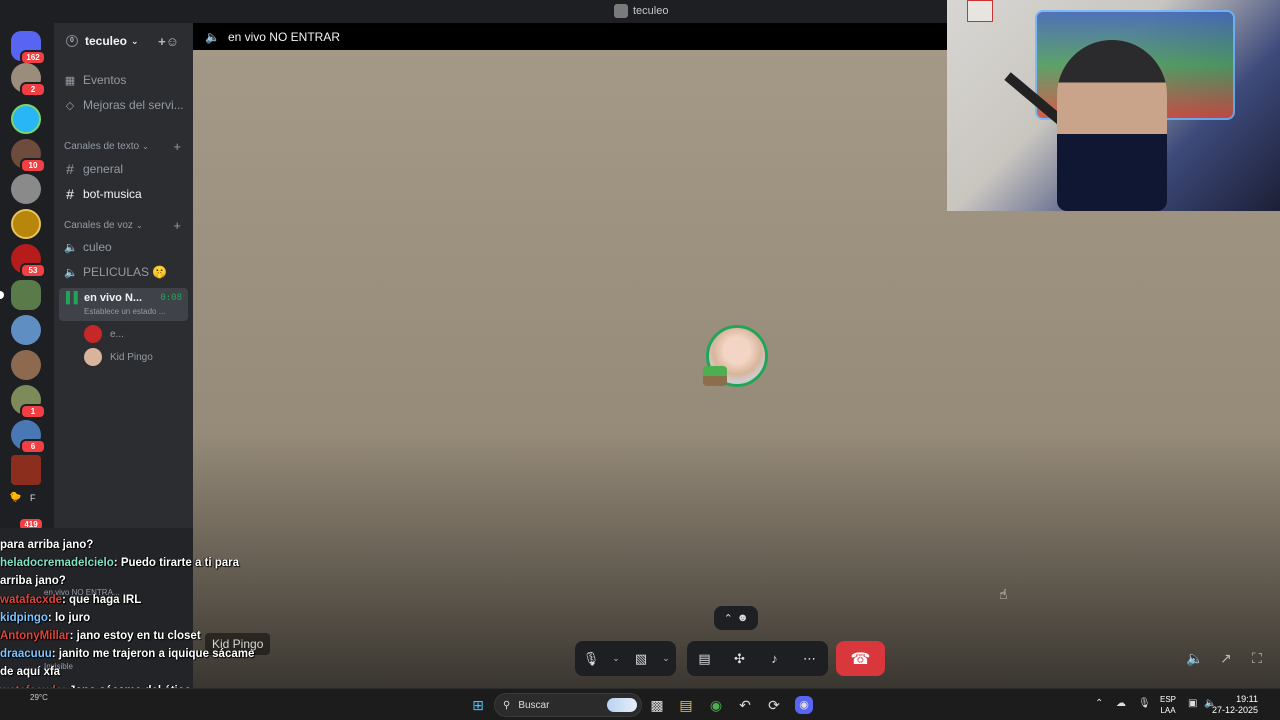 This screenshot has height=720, width=1280. Describe the element at coordinates (686, 705) in the screenshot. I see `file-explorer-icon: ▤` at that location.